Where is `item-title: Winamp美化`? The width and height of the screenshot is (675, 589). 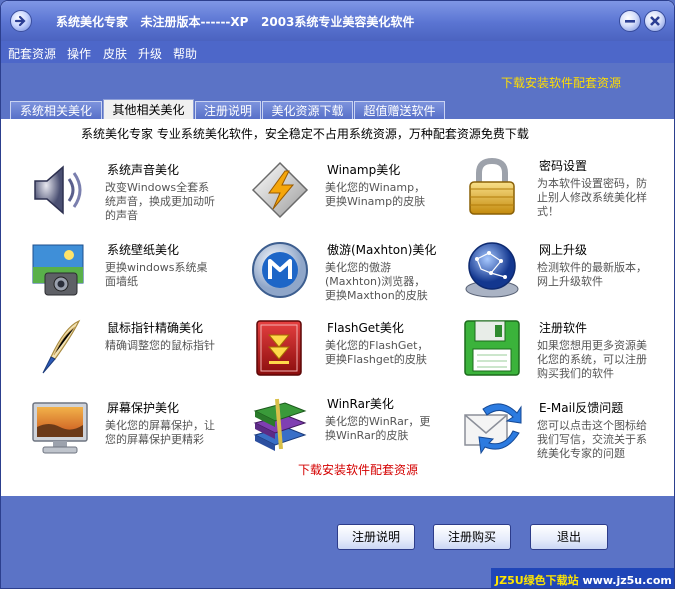
item-title: Winamp美化 is located at coordinates (364, 170).